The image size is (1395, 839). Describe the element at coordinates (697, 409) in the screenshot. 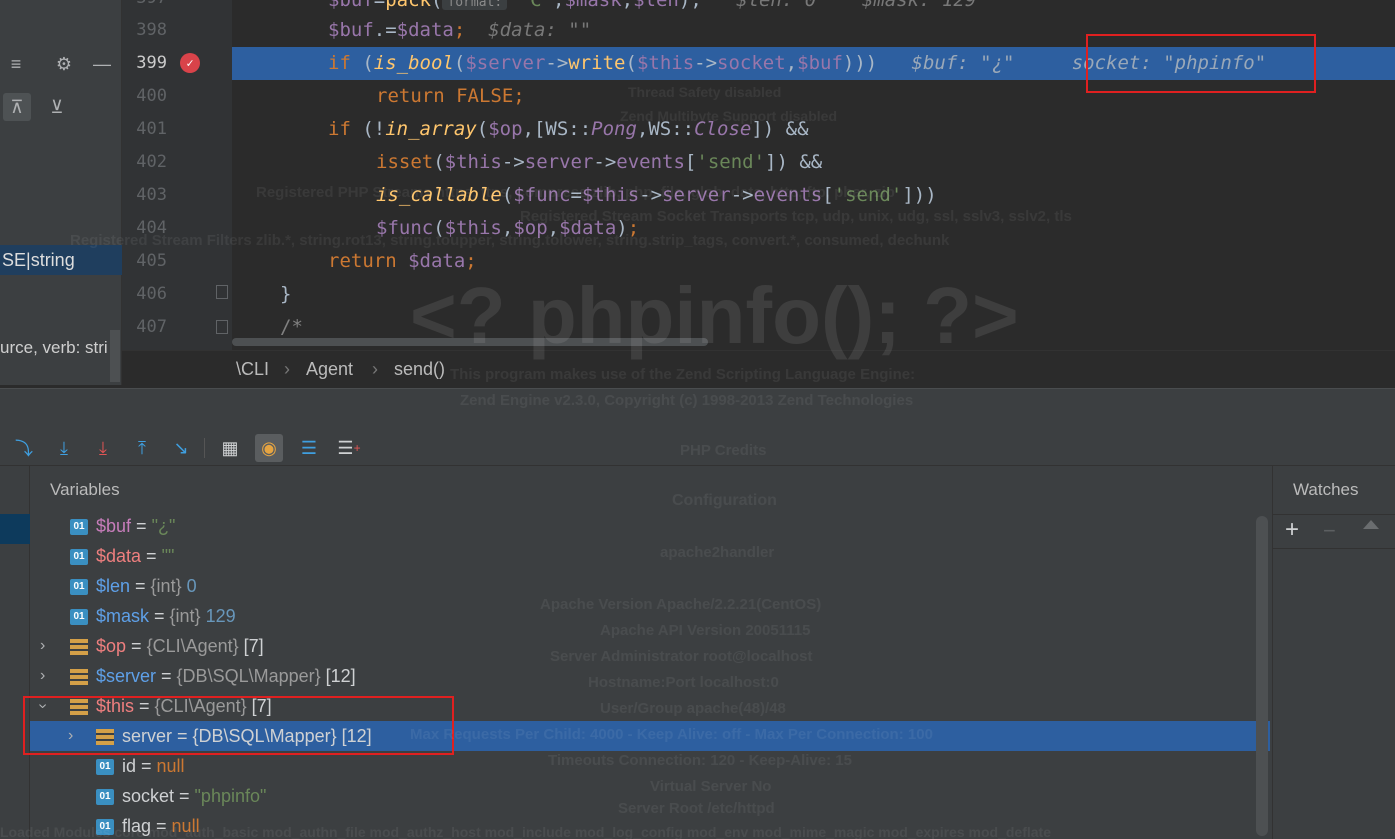

I see `debug-tab-bar` at that location.